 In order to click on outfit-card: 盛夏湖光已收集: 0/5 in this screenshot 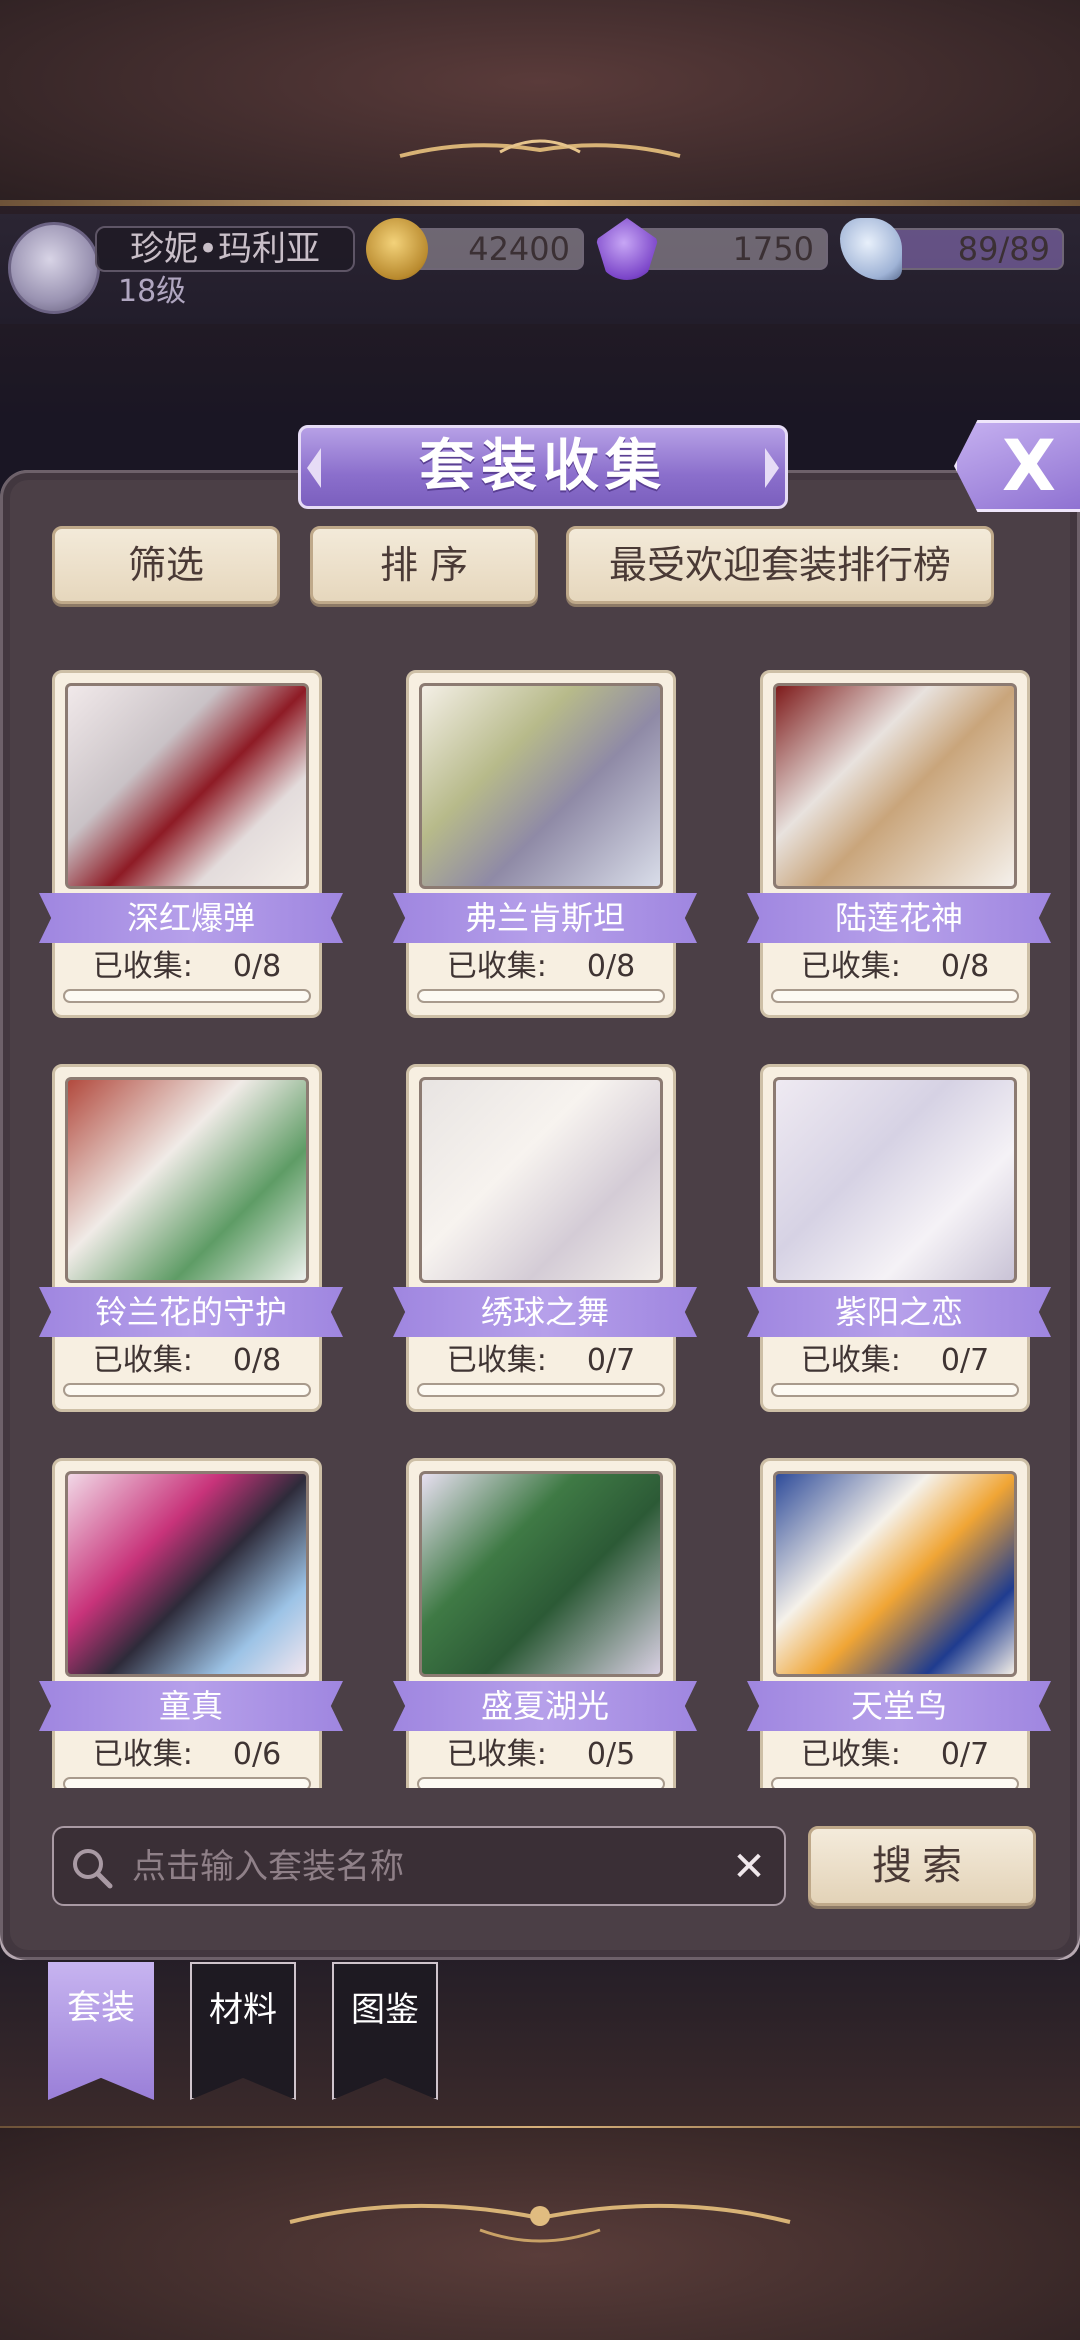, I will do `click(545, 1623)`.